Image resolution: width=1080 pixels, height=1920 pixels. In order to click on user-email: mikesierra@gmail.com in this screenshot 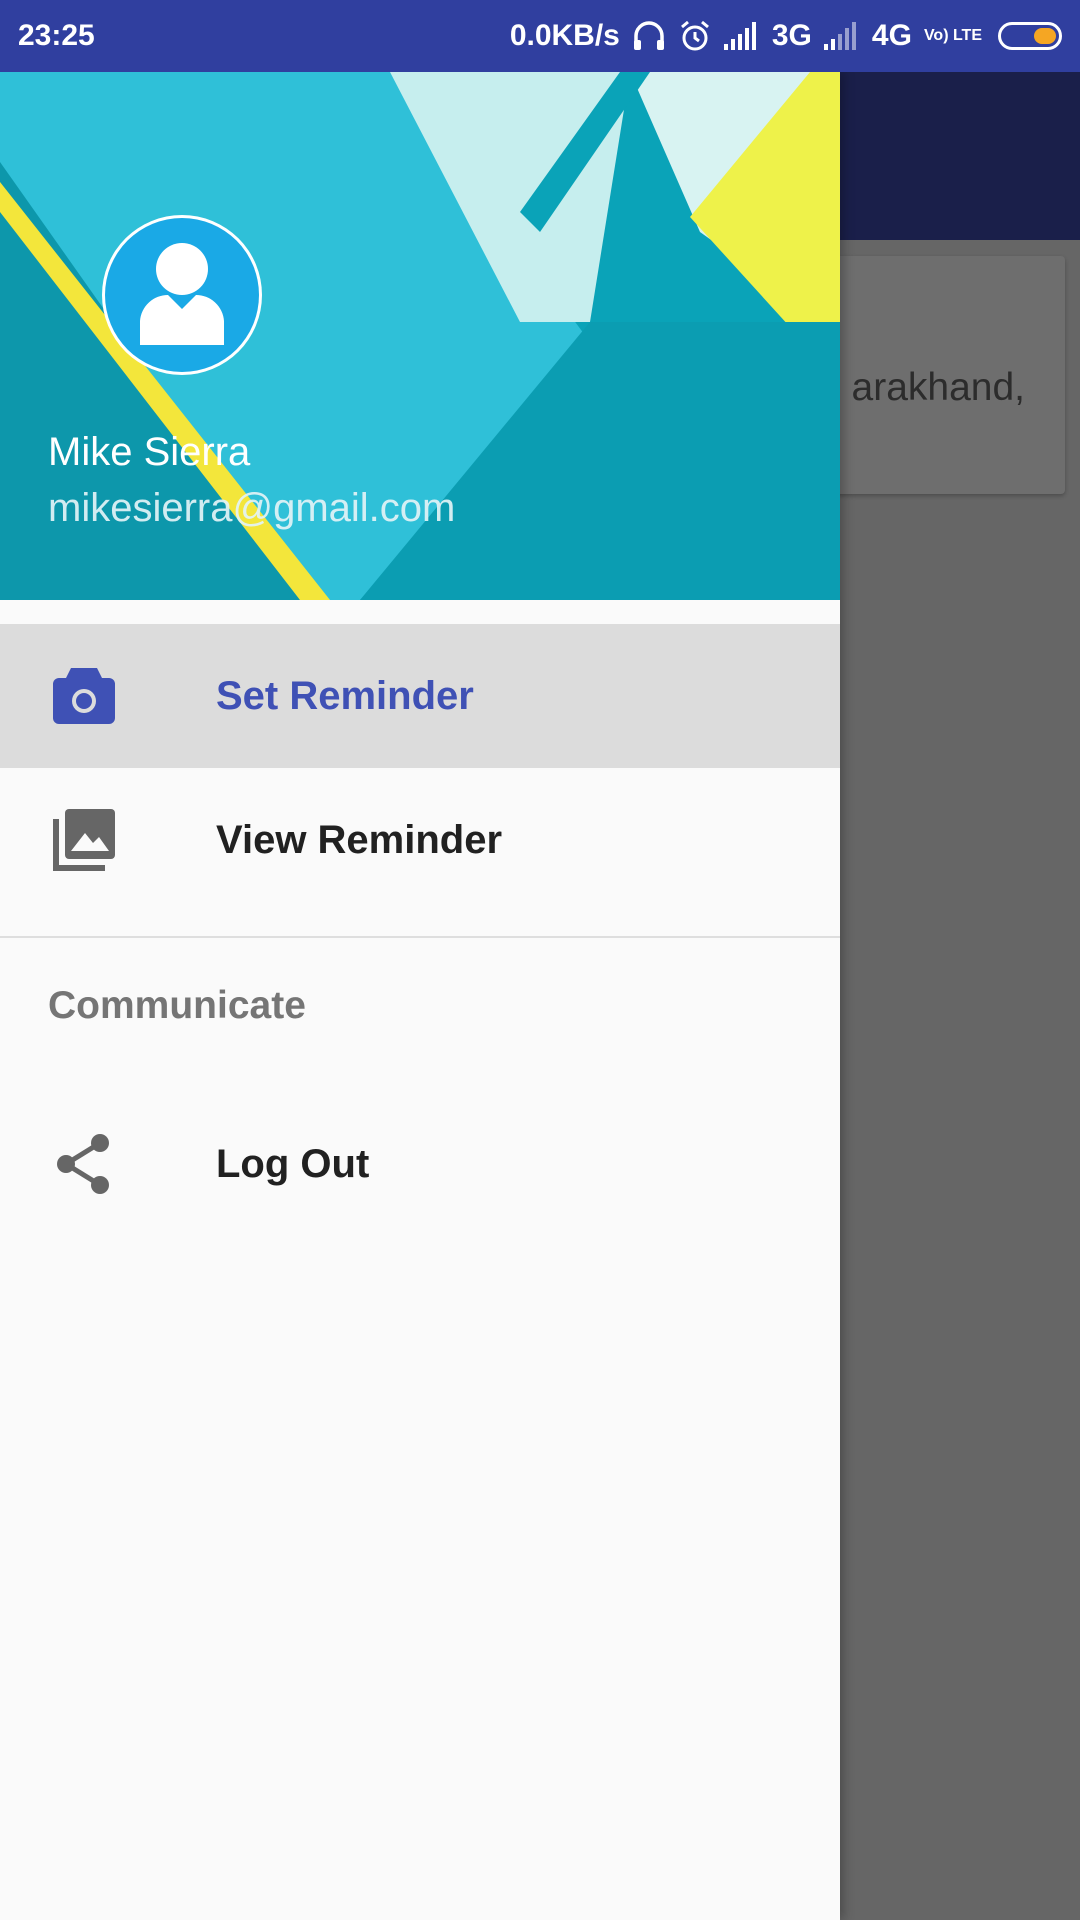, I will do `click(252, 508)`.